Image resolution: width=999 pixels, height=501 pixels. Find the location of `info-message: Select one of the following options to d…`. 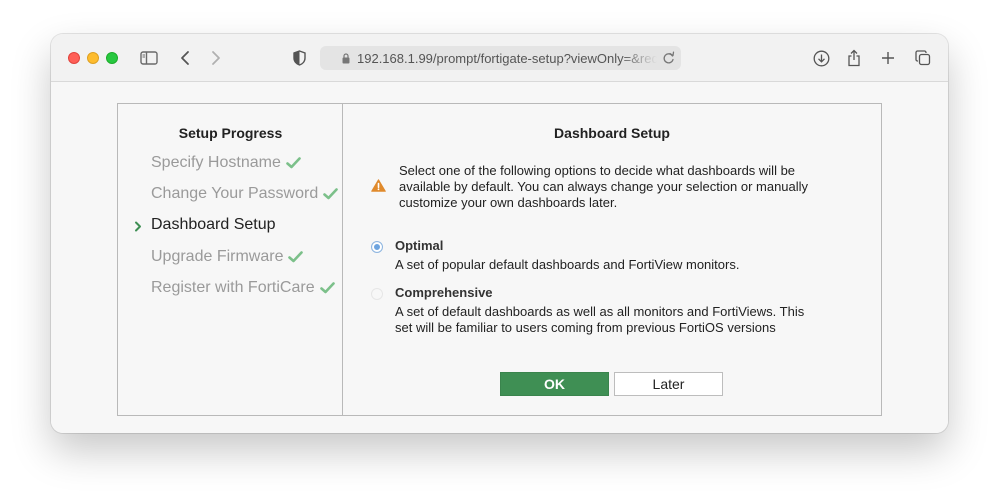

info-message: Select one of the following options to d… is located at coordinates (601, 187).